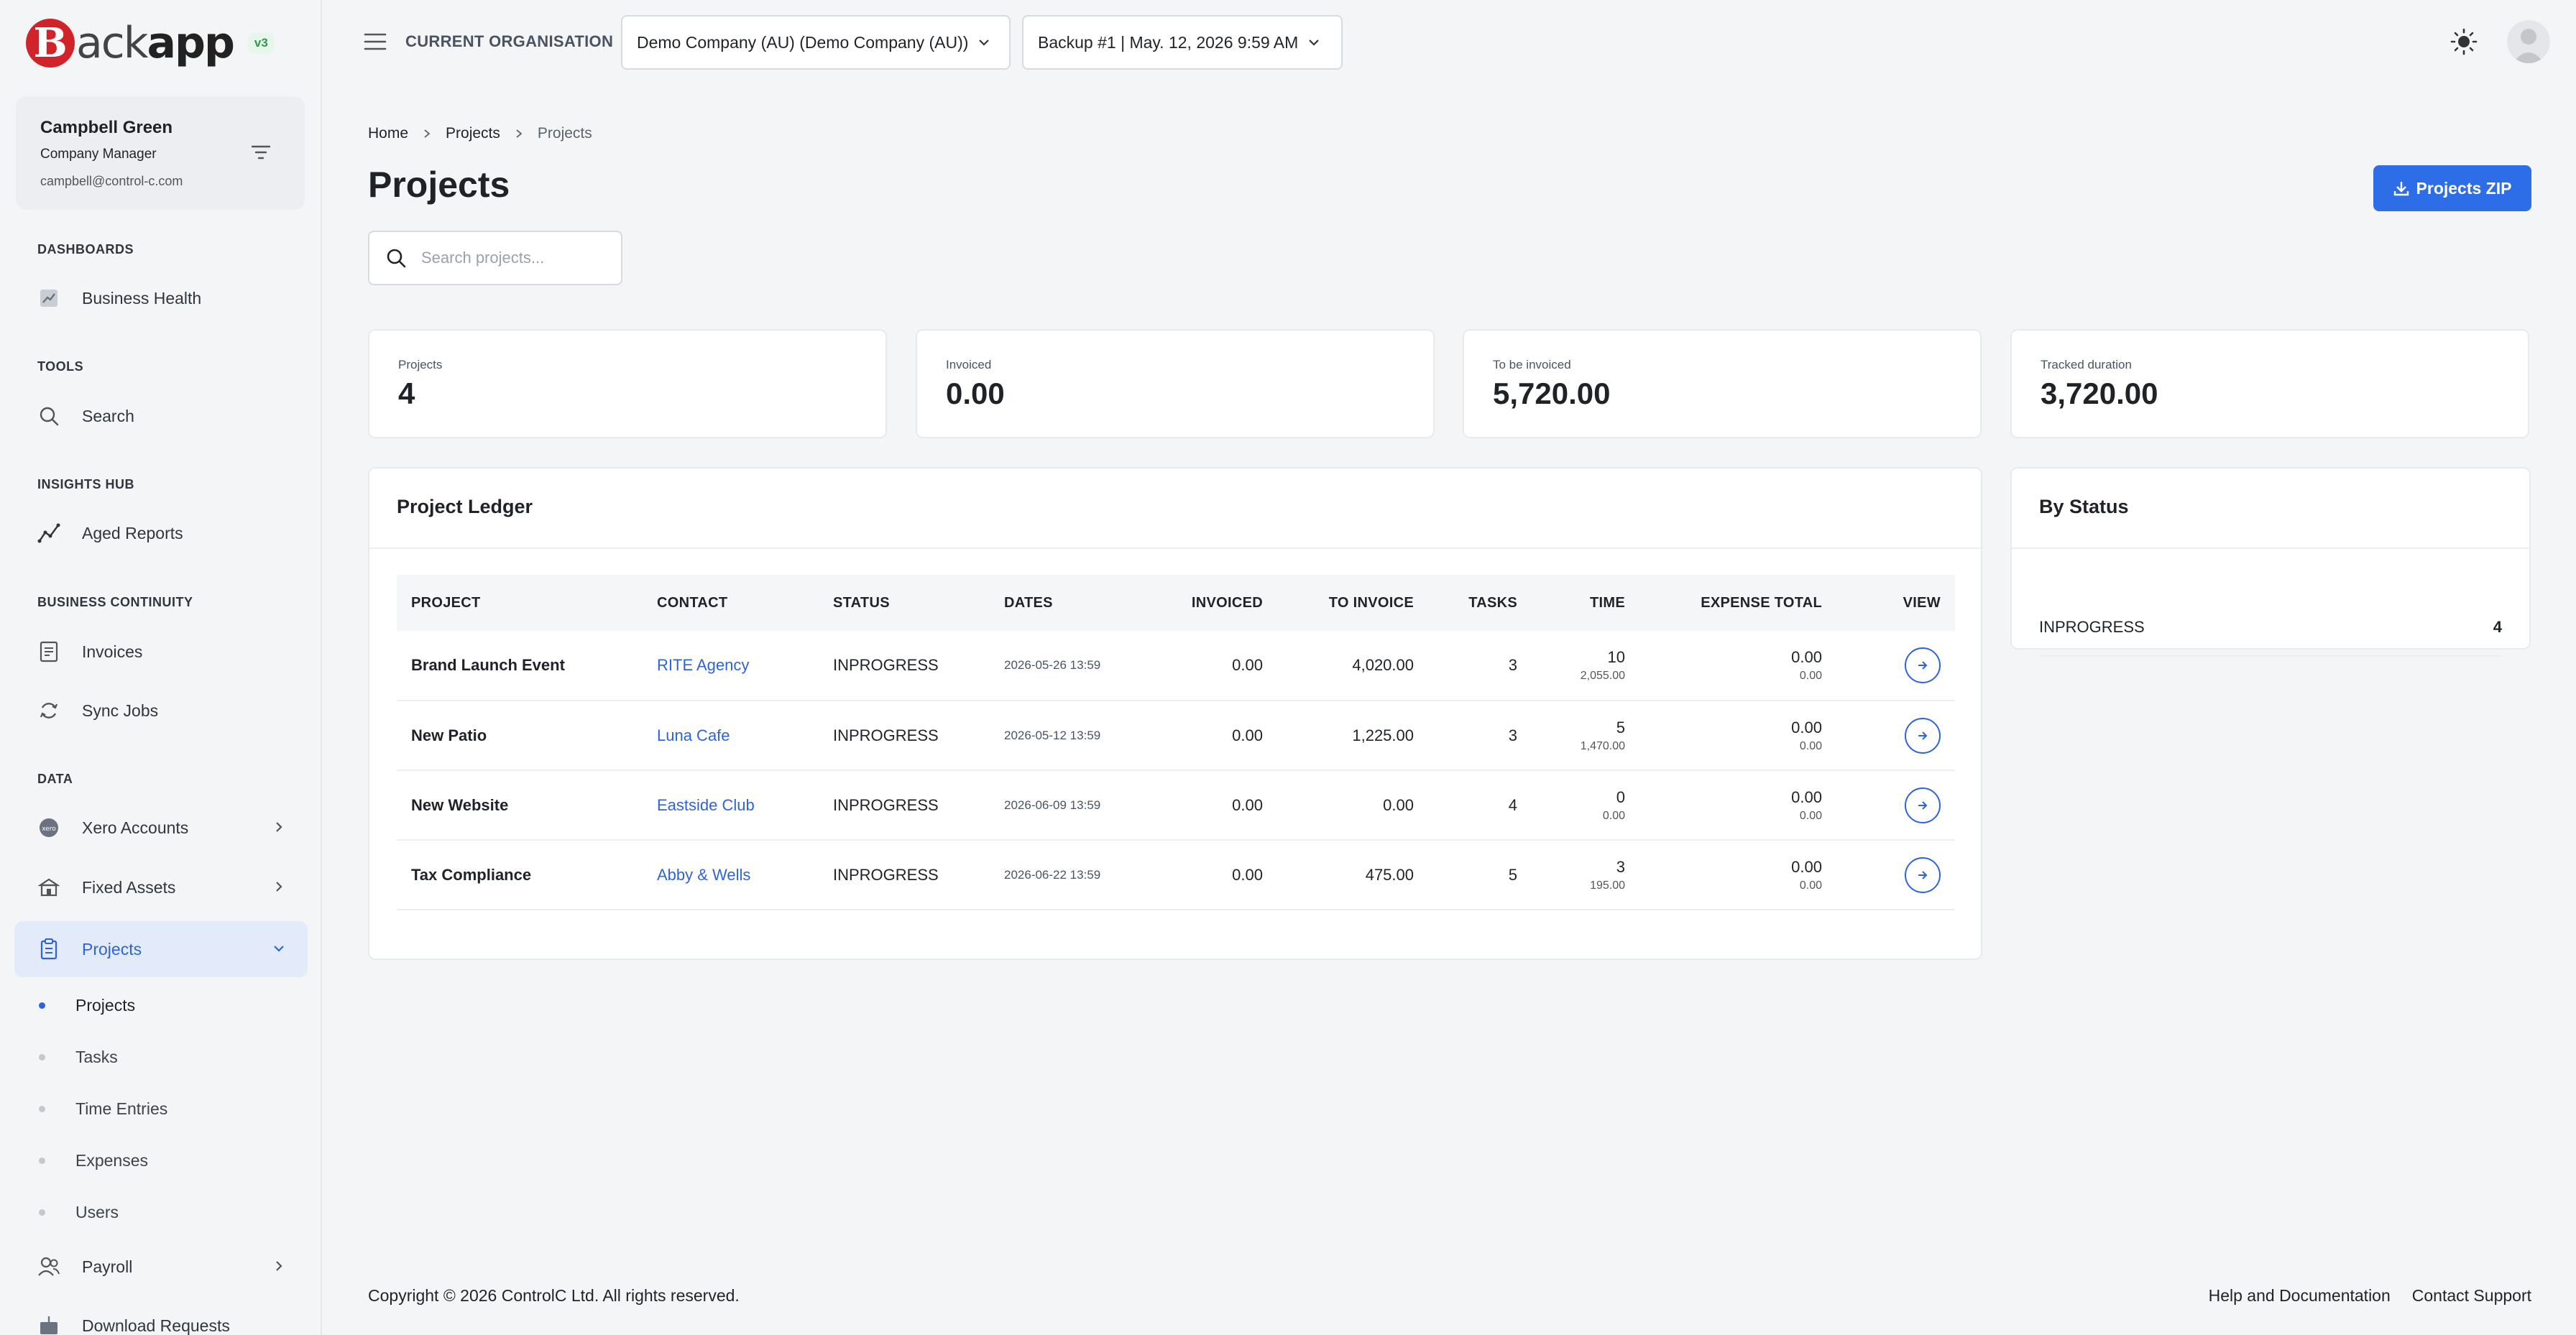 The height and width of the screenshot is (1335, 2576). What do you see at coordinates (1585, 603) in the screenshot?
I see `column-header: TIME` at bounding box center [1585, 603].